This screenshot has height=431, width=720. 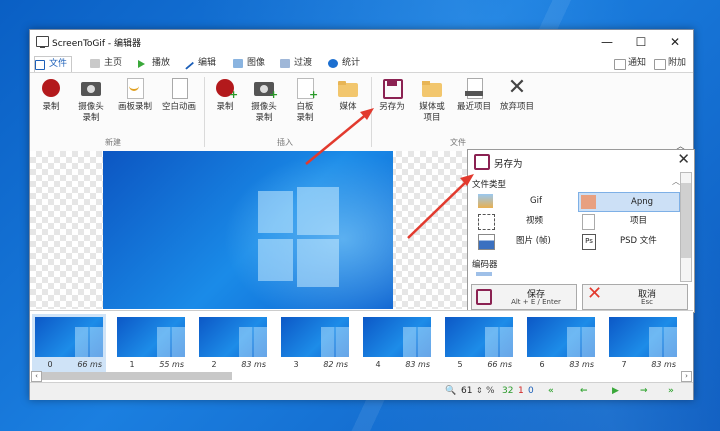 I want to click on cancel-button: ✕ 取消 Esc, so click(x=635, y=296).